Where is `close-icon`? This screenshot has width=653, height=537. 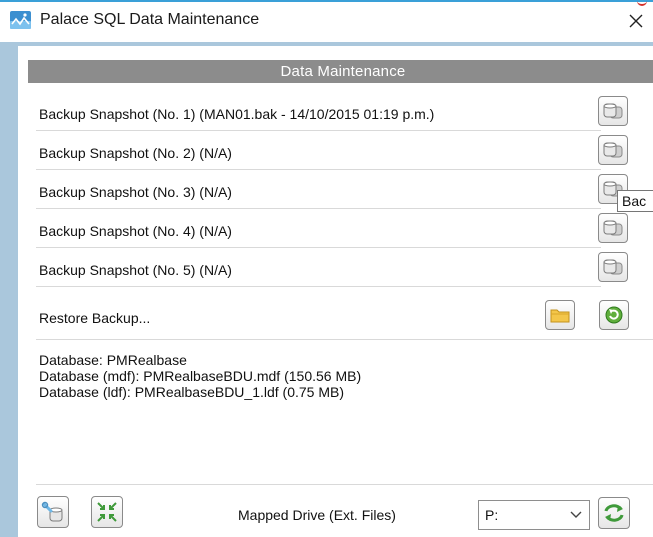 close-icon is located at coordinates (636, 21).